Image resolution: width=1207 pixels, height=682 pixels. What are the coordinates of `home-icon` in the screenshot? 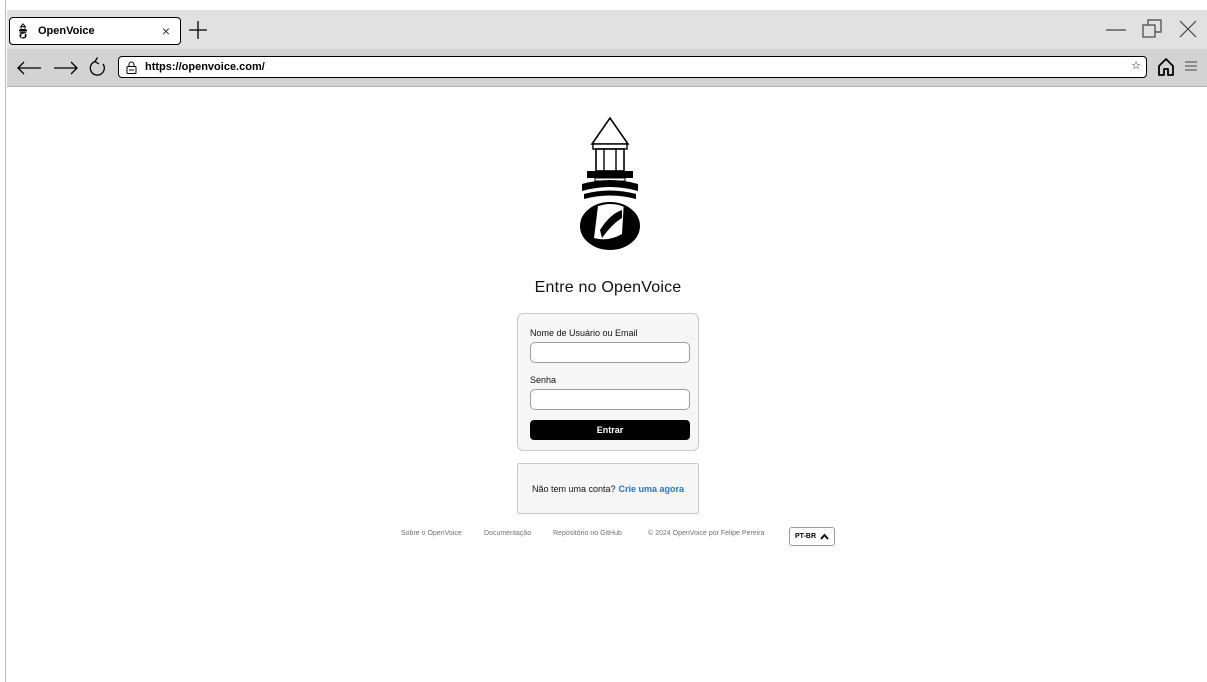 It's located at (1166, 67).